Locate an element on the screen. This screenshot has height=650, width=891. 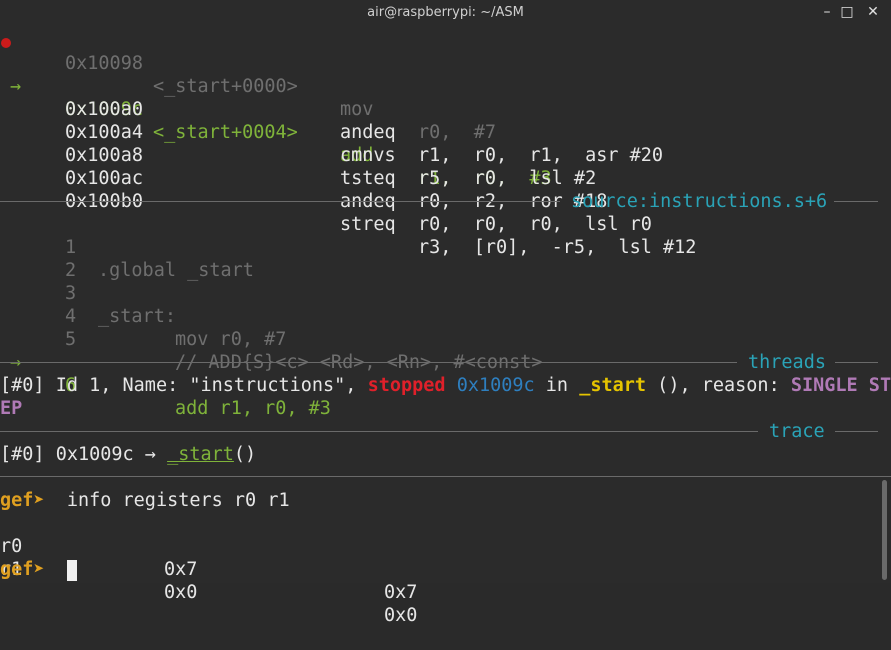
source-line-number: 1 is located at coordinates (71, 247).